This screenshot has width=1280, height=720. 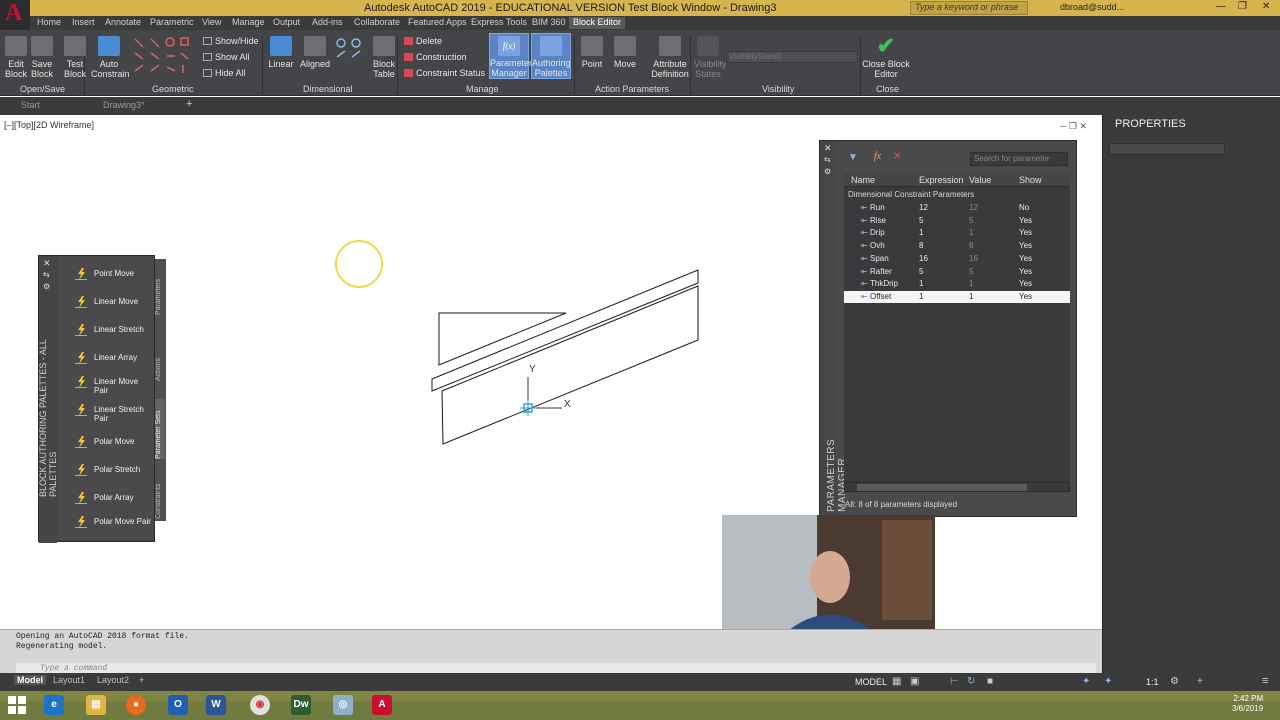 I want to click on column-value: Value, so click(x=980, y=180).